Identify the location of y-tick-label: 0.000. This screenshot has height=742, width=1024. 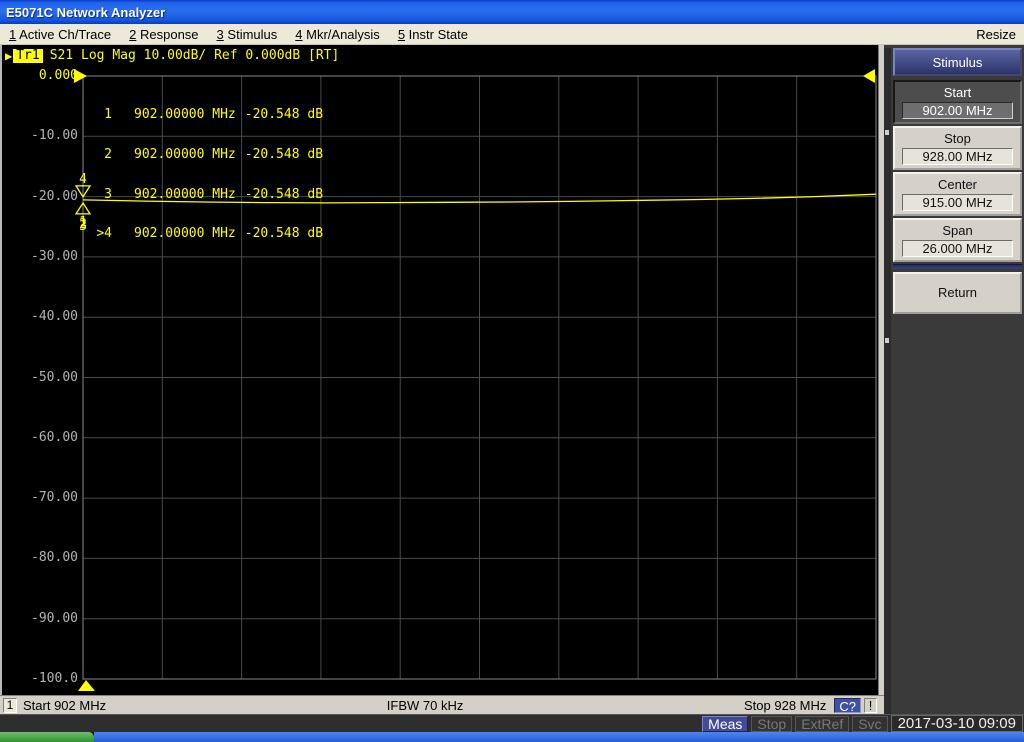
(58, 75).